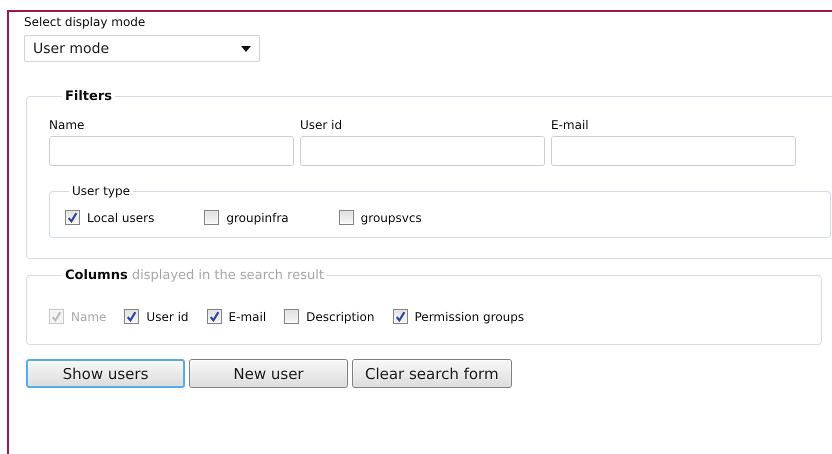 Image resolution: width=832 pixels, height=454 pixels. Describe the element at coordinates (340, 317) in the screenshot. I see `checkbox-label: Description` at that location.